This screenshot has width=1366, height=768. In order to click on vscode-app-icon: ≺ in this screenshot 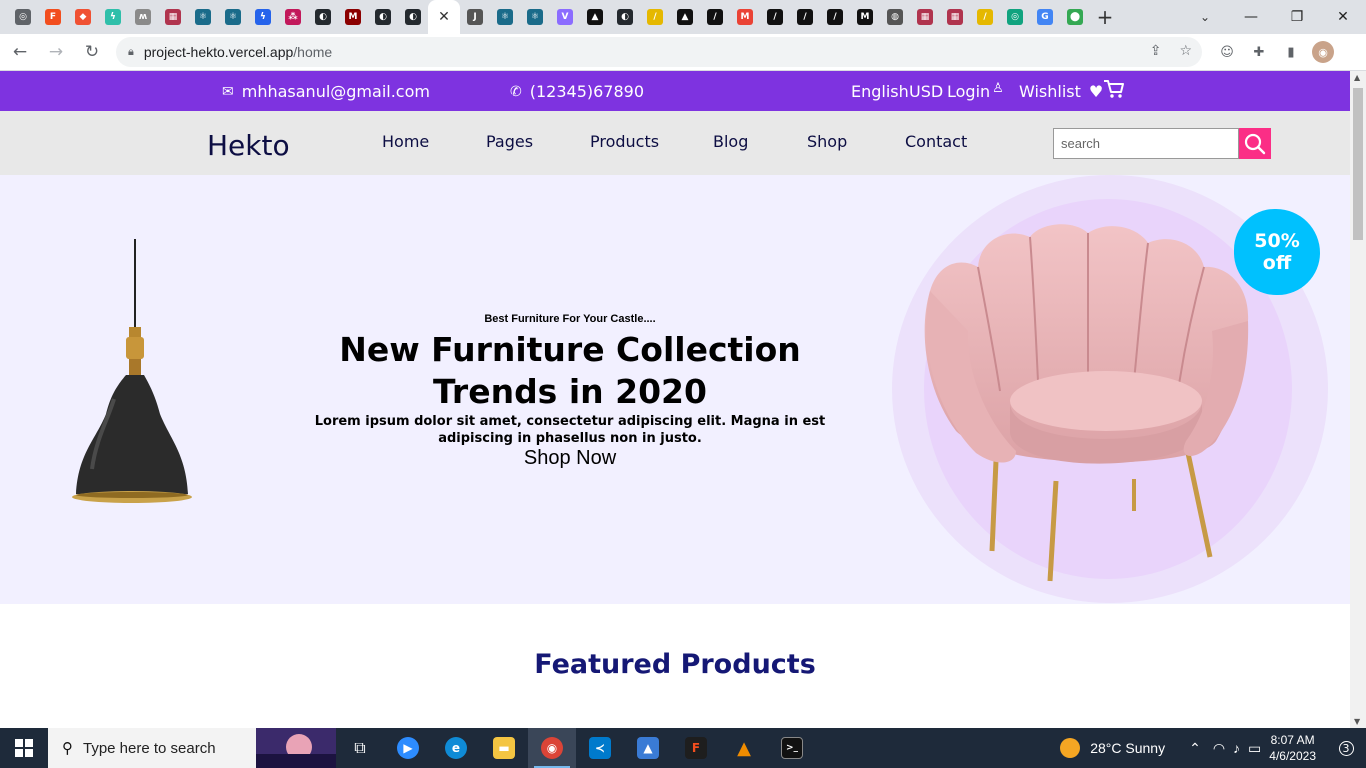, I will do `click(600, 748)`.